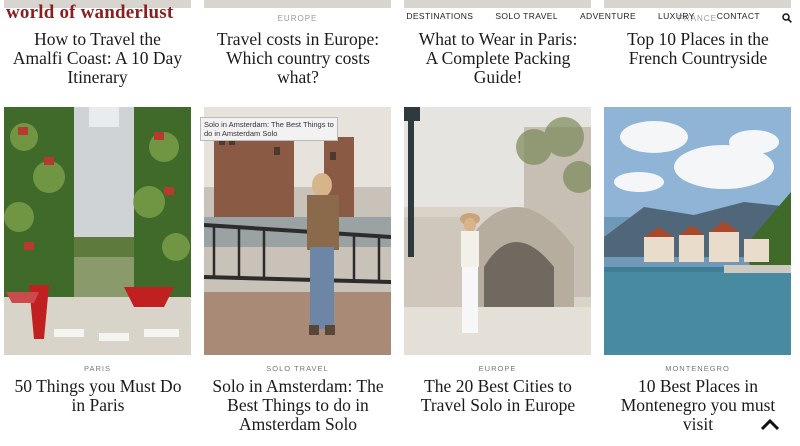  What do you see at coordinates (97, 368) in the screenshot?
I see `post-category: PARIS` at bounding box center [97, 368].